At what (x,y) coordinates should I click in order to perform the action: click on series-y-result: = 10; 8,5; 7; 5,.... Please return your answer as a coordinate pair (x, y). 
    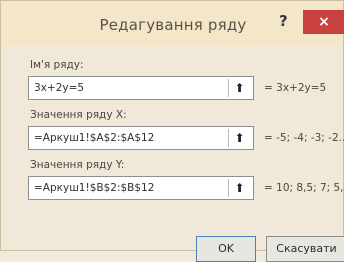
    Looking at the image, I should click on (304, 188).